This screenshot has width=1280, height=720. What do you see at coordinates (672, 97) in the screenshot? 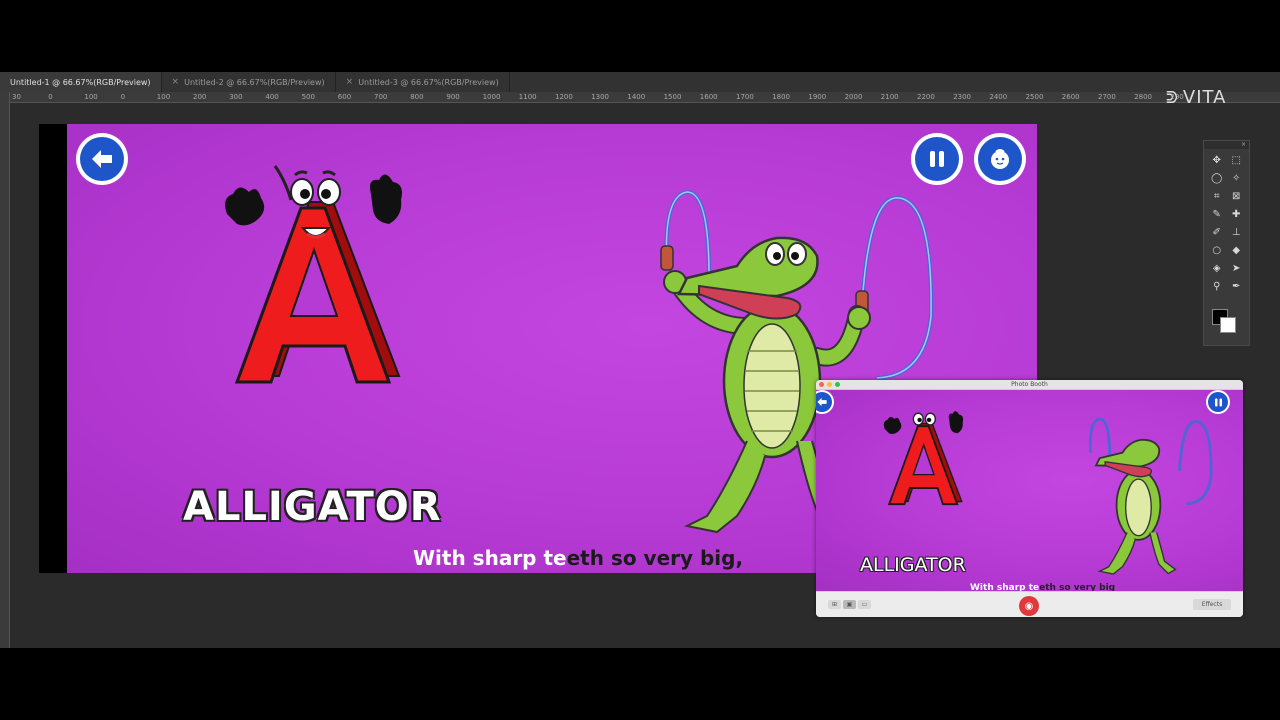
I see `ruler-tick-label: 1500` at bounding box center [672, 97].